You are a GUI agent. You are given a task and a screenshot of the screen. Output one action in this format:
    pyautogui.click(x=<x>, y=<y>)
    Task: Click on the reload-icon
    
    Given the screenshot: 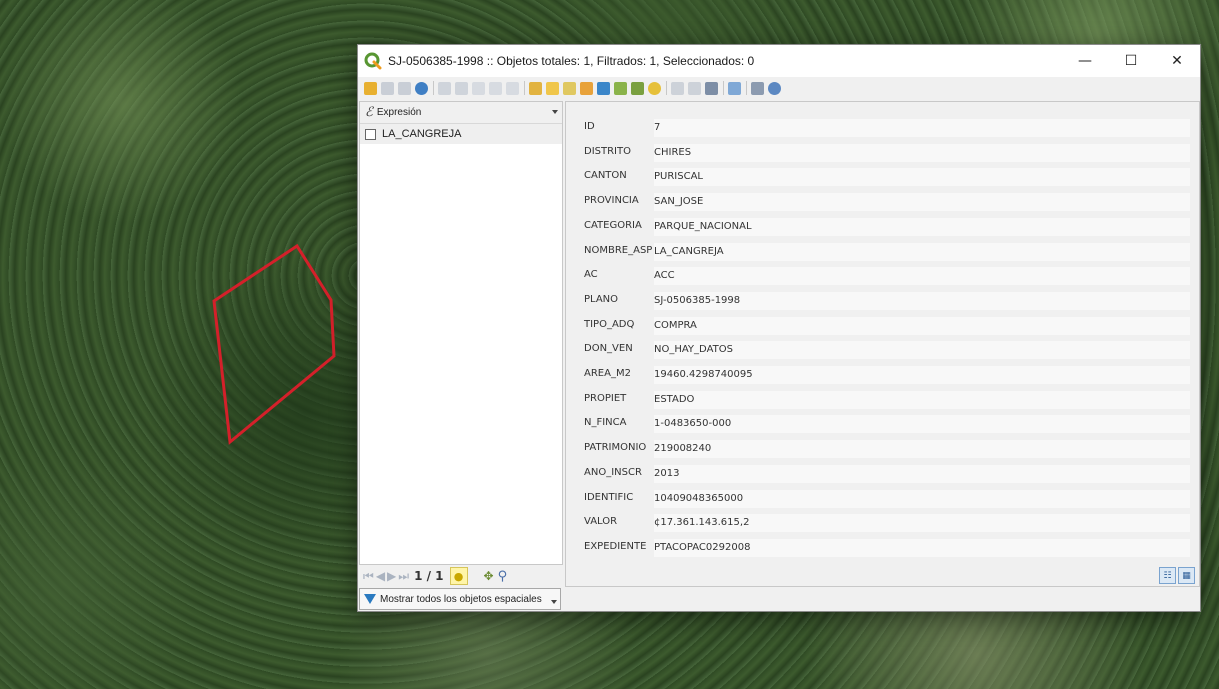 What is the action you would take?
    pyautogui.click(x=421, y=88)
    